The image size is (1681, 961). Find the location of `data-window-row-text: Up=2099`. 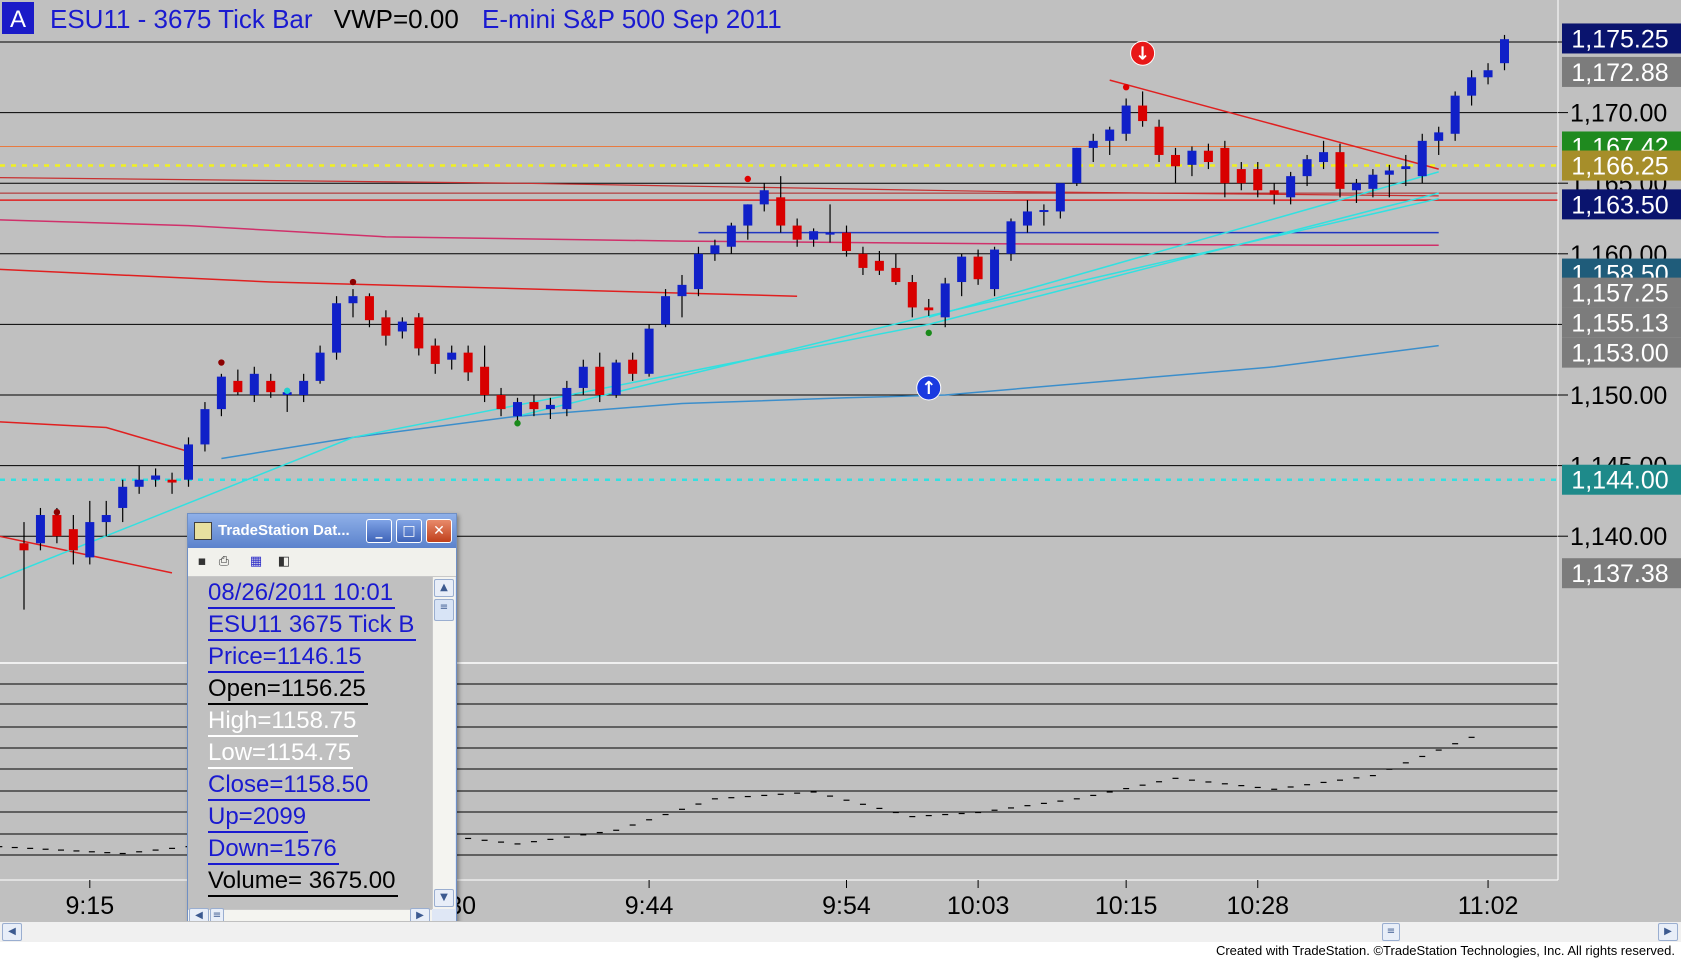

data-window-row-text: Up=2099 is located at coordinates (258, 818).